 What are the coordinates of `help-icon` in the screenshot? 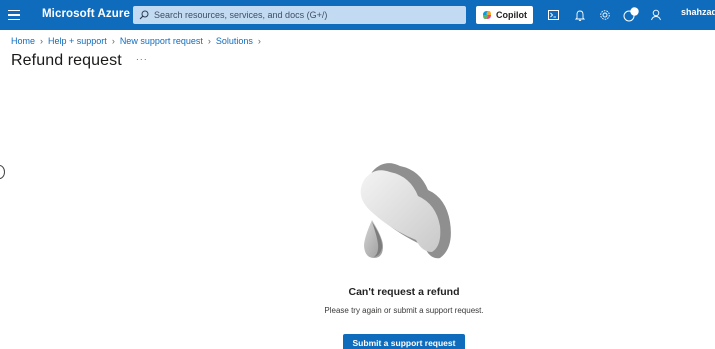 It's located at (631, 15).